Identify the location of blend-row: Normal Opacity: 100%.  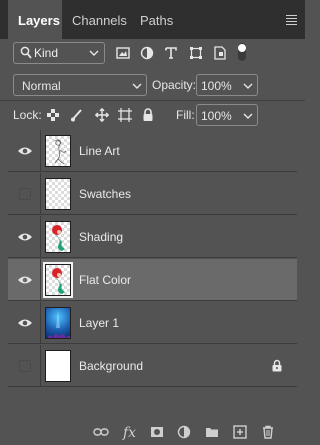
(152, 85).